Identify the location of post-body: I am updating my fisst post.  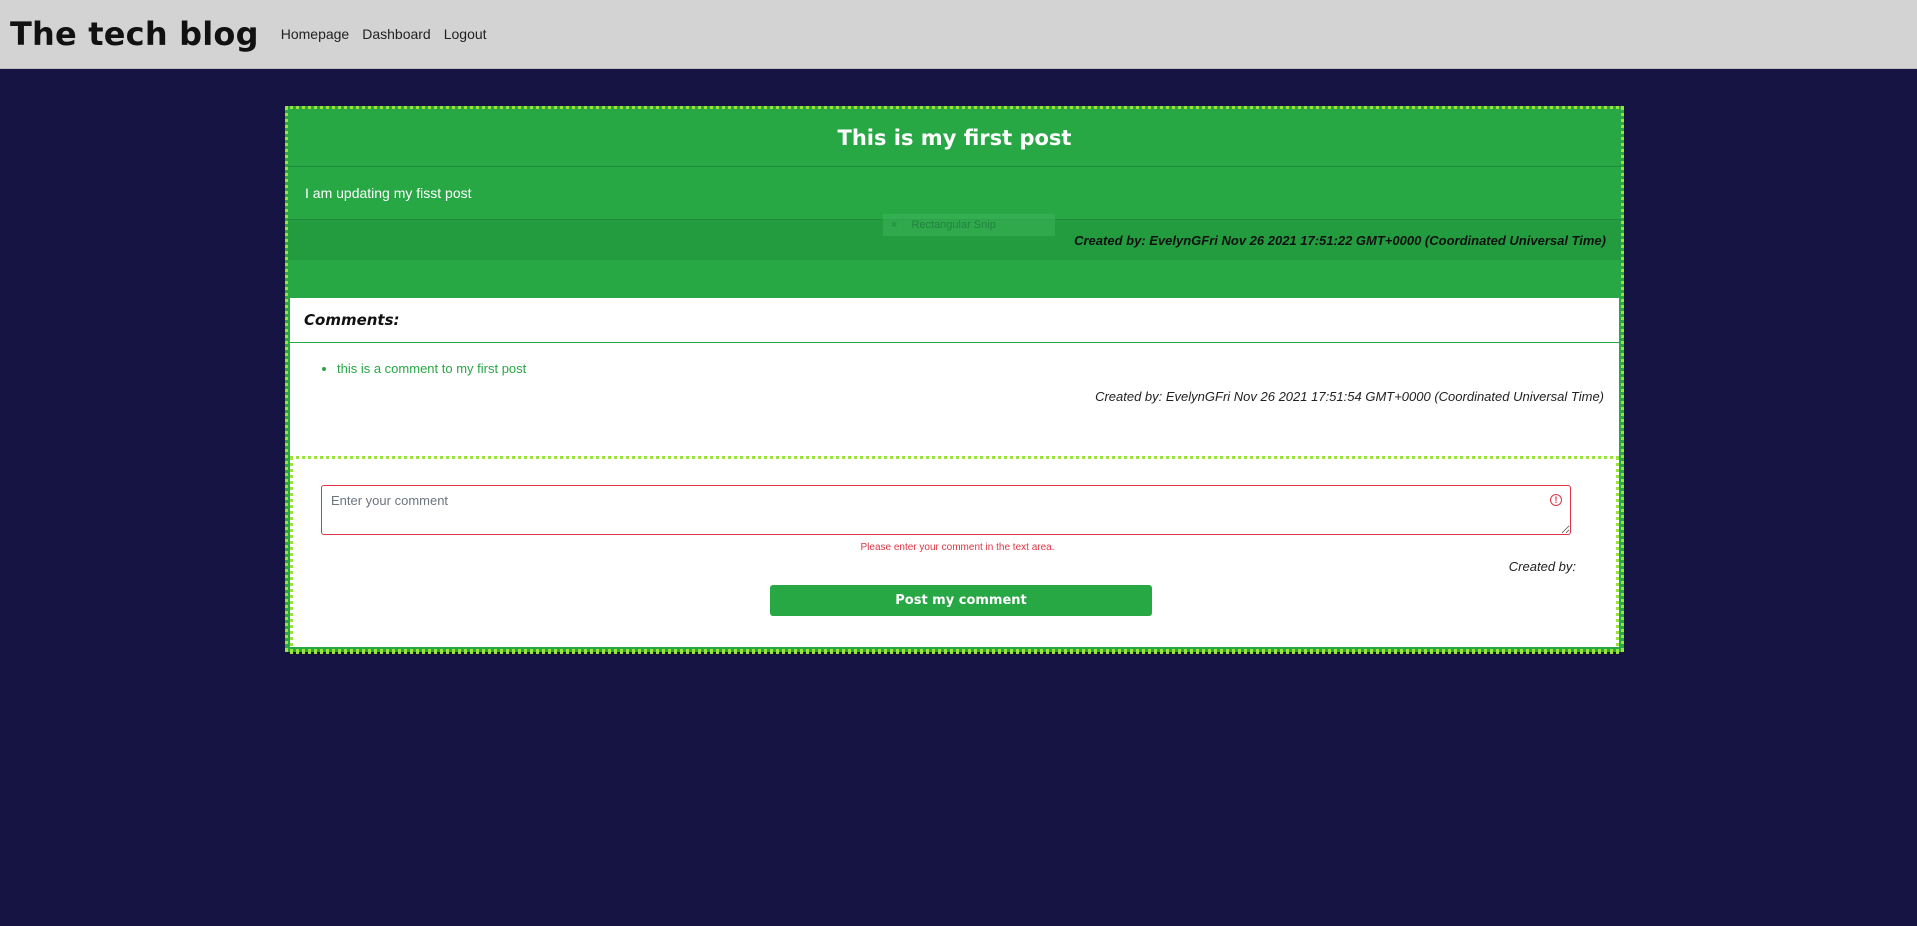
(954, 193).